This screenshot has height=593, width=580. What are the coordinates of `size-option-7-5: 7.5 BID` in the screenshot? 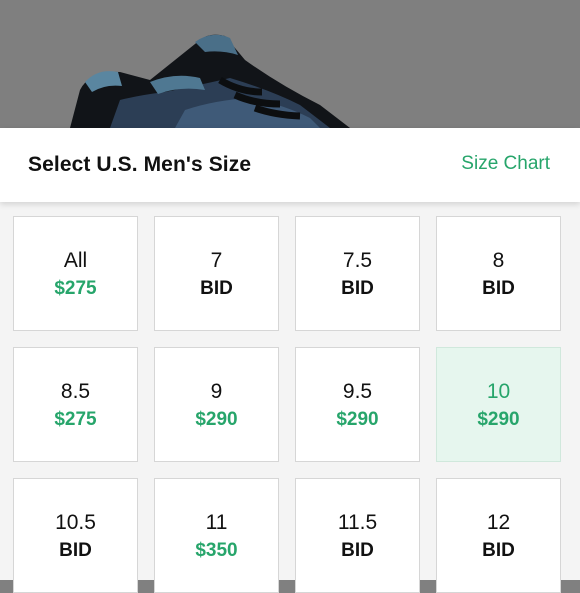 It's located at (357, 273).